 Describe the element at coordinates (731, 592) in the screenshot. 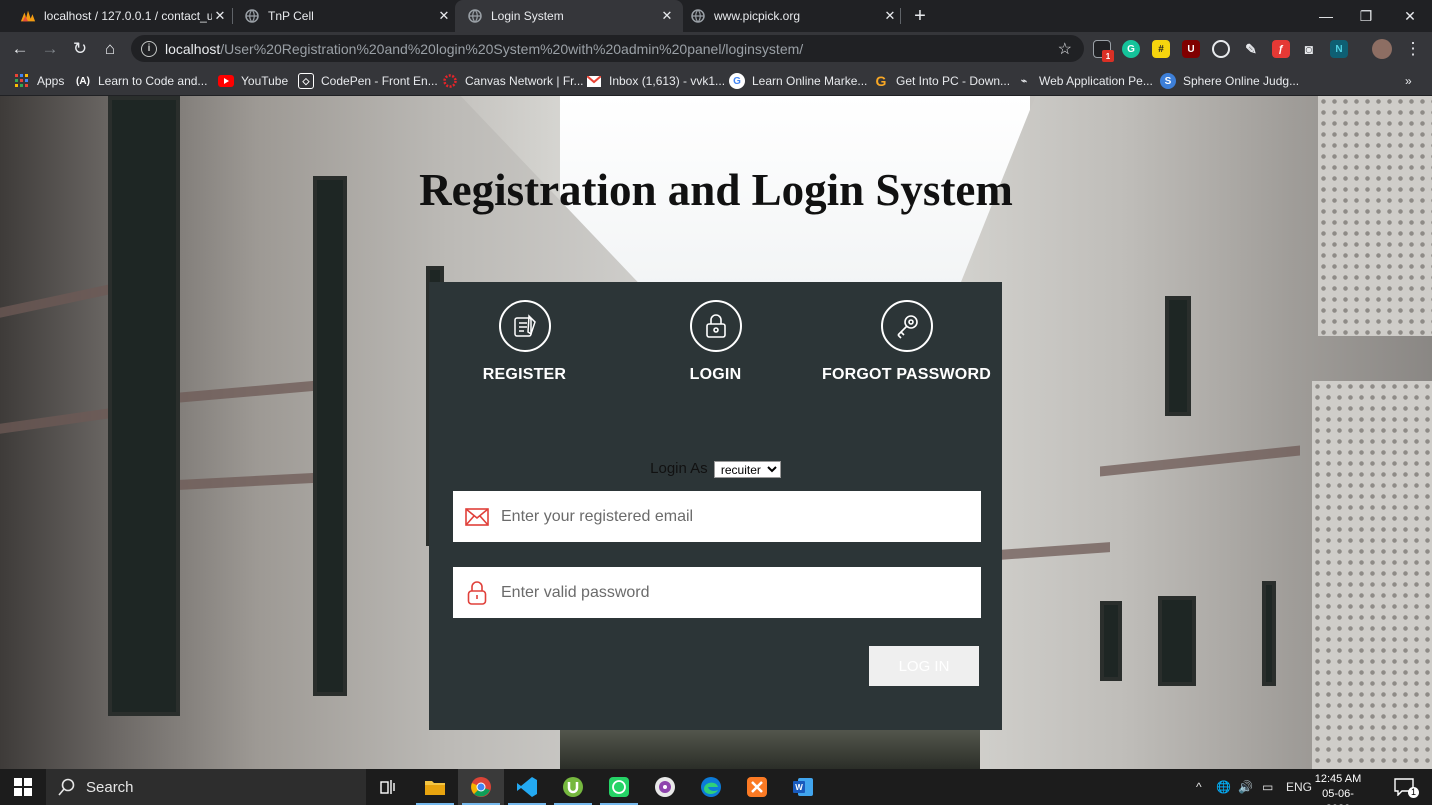

I see `password-input` at that location.